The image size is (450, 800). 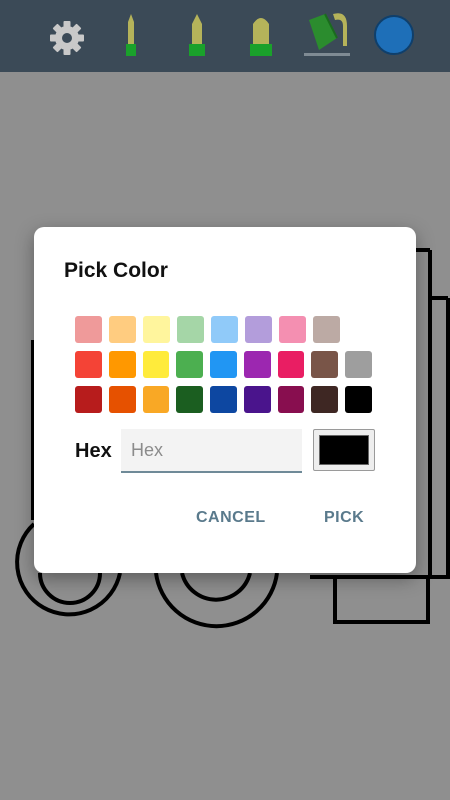 I want to click on pick-button: PICK, so click(x=344, y=518).